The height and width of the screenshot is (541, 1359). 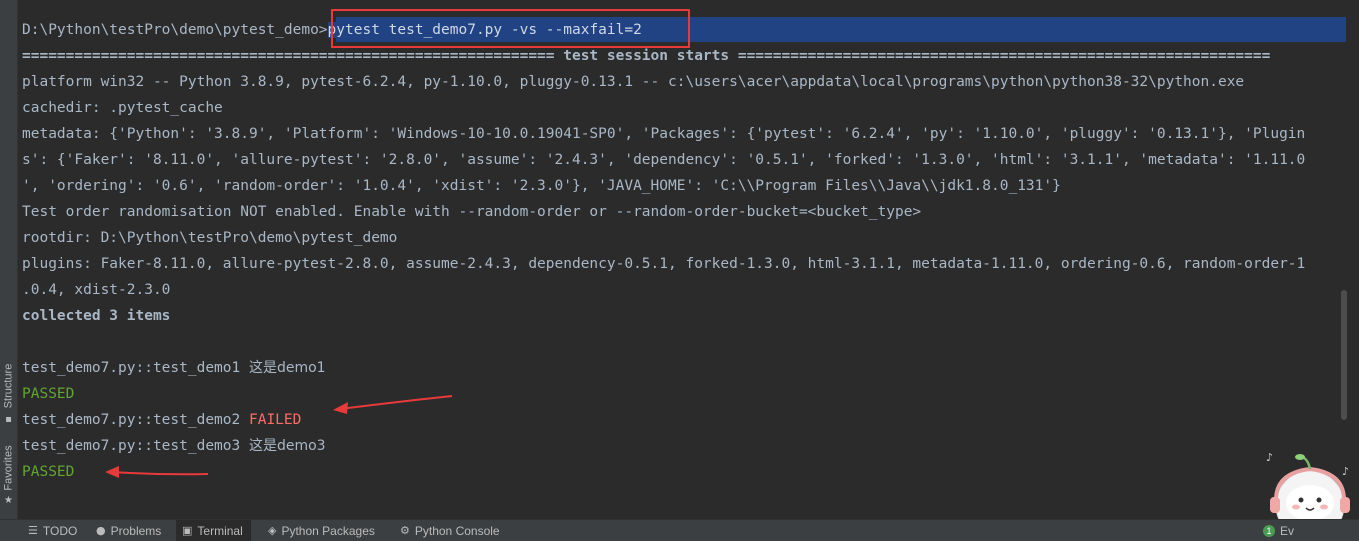 What do you see at coordinates (1269, 531) in the screenshot?
I see `event-log-badge: 1` at bounding box center [1269, 531].